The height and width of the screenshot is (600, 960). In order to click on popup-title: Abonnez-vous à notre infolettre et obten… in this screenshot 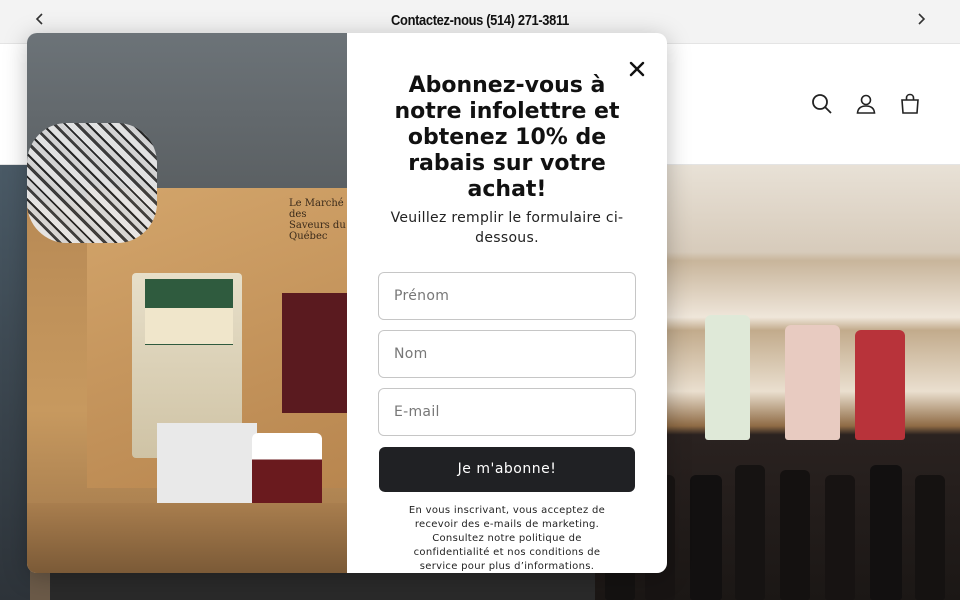, I will do `click(507, 137)`.